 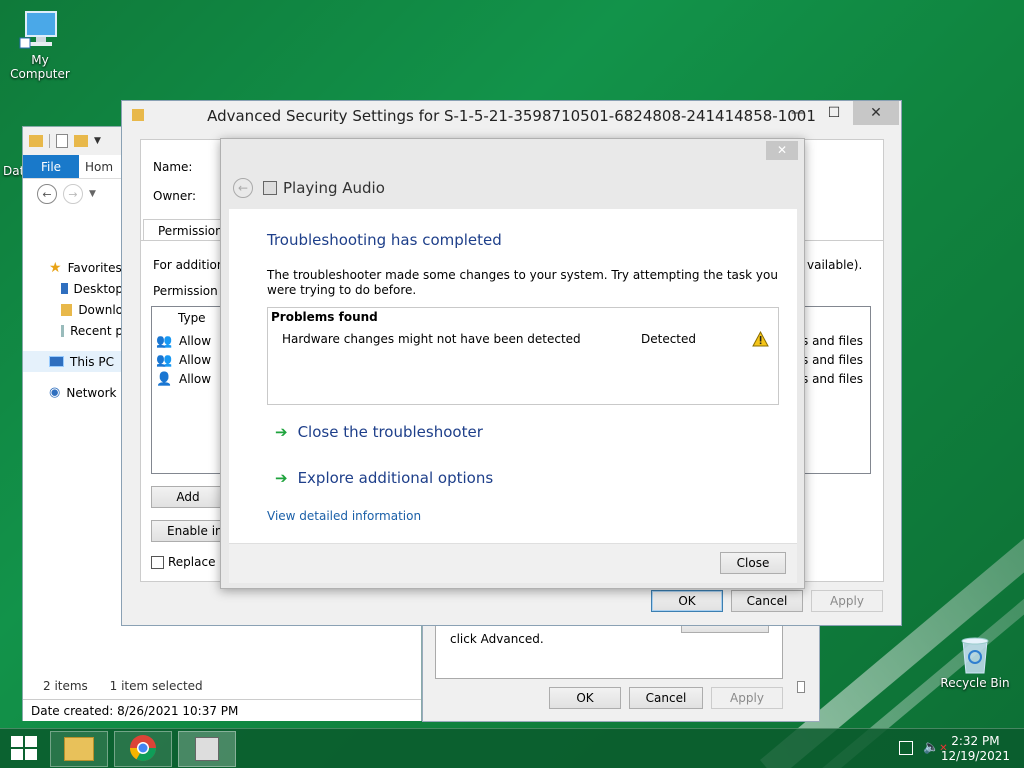 What do you see at coordinates (192, 318) in the screenshot?
I see `column-header-type: Type` at bounding box center [192, 318].